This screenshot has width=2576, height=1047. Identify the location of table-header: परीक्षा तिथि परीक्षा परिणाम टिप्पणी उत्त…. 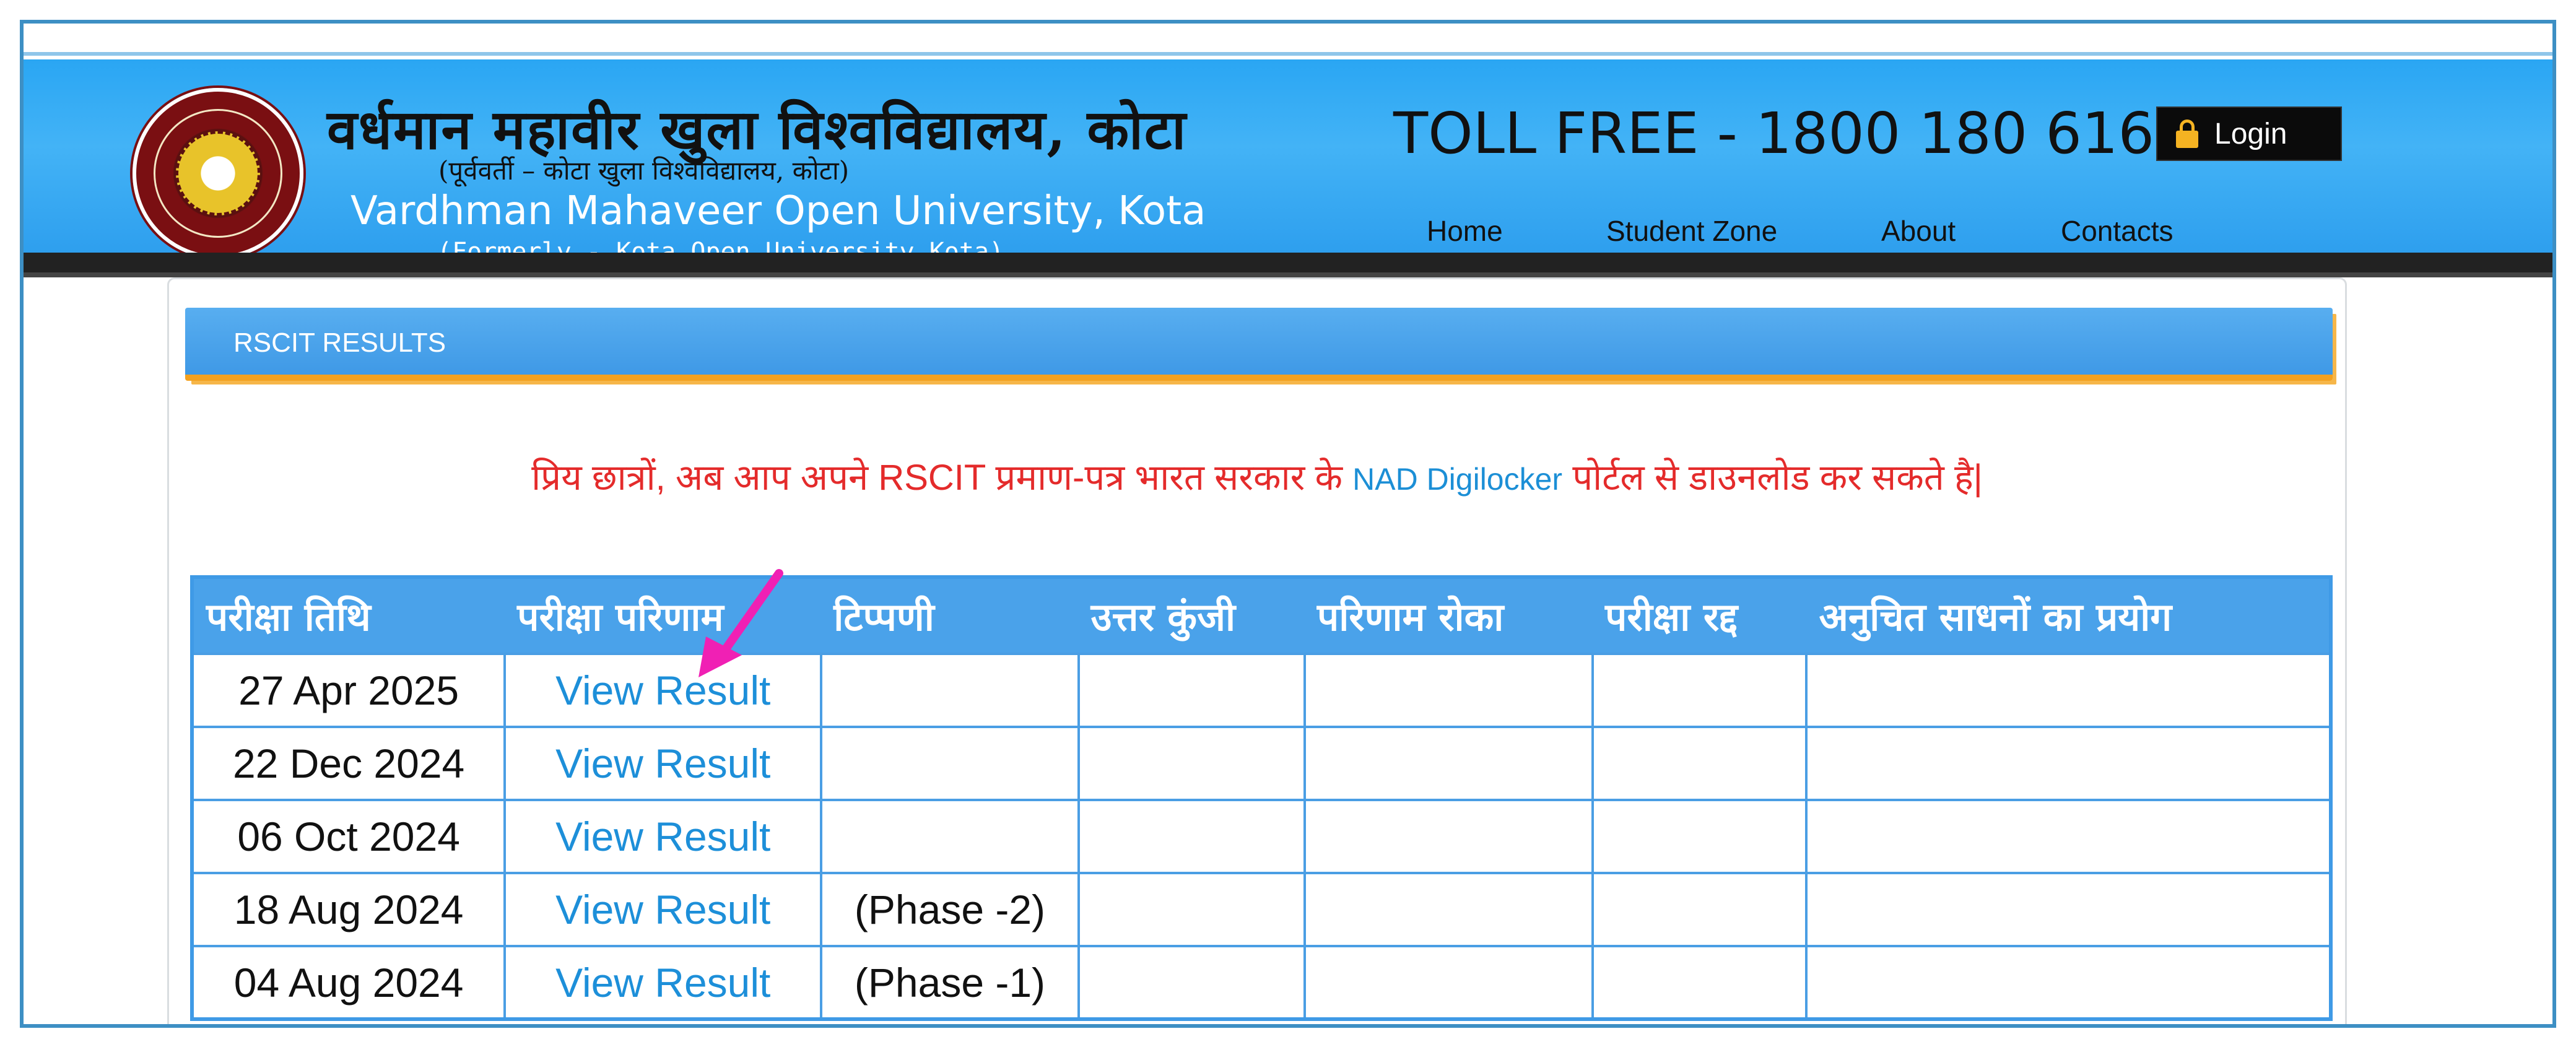
(1261, 615).